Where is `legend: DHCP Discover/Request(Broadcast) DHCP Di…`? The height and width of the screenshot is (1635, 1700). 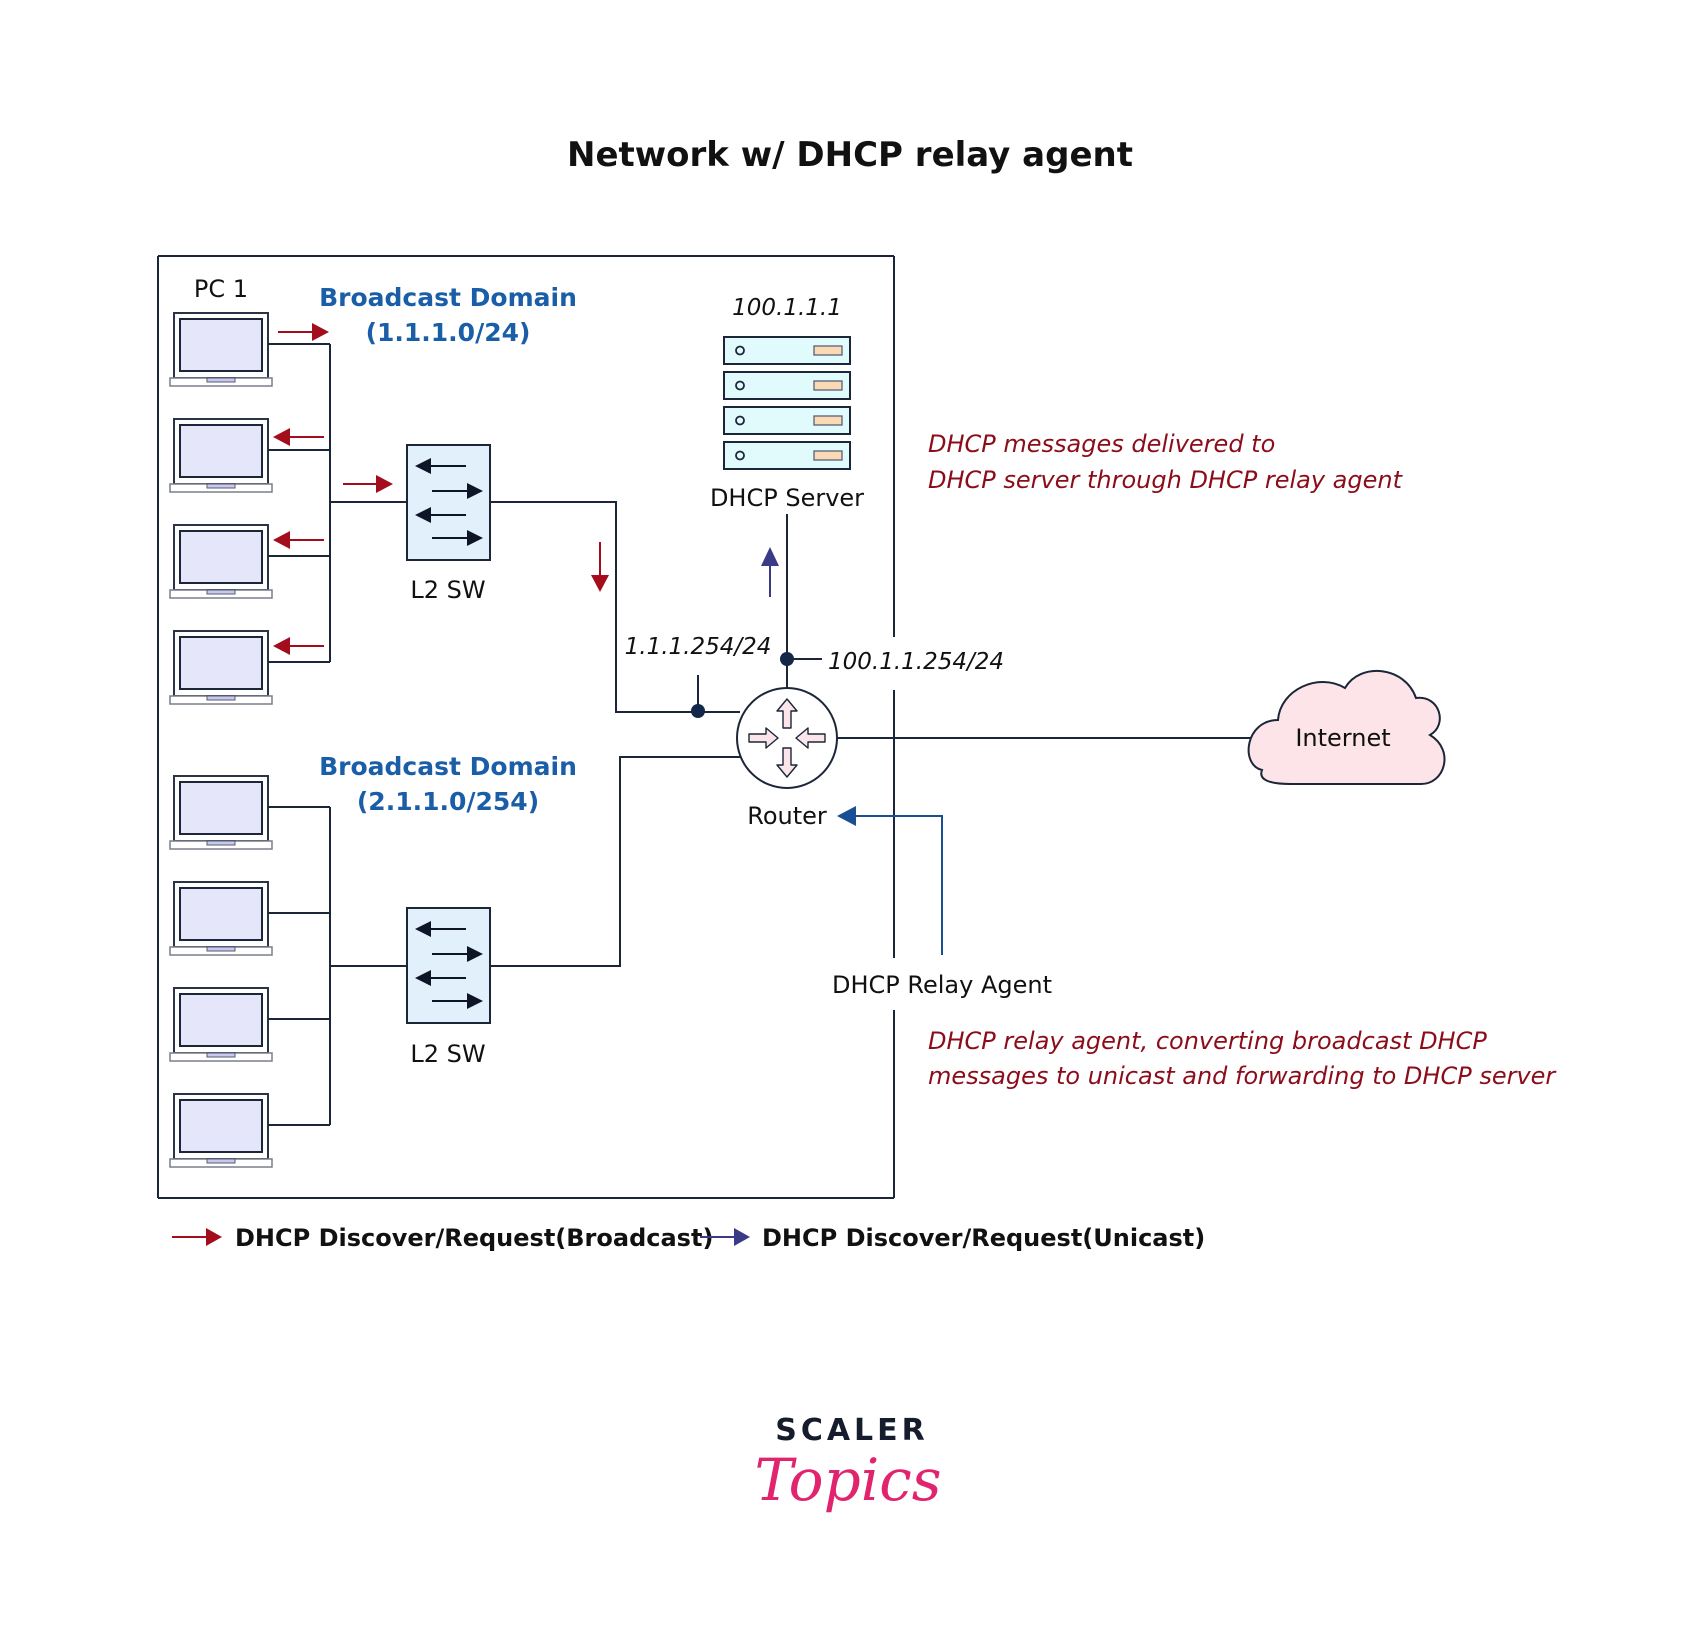 legend: DHCP Discover/Request(Broadcast) DHCP Di… is located at coordinates (688, 1238).